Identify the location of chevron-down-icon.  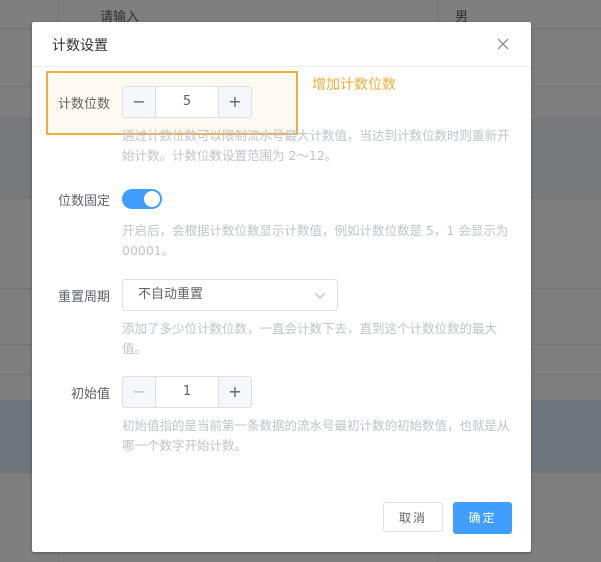
(320, 295).